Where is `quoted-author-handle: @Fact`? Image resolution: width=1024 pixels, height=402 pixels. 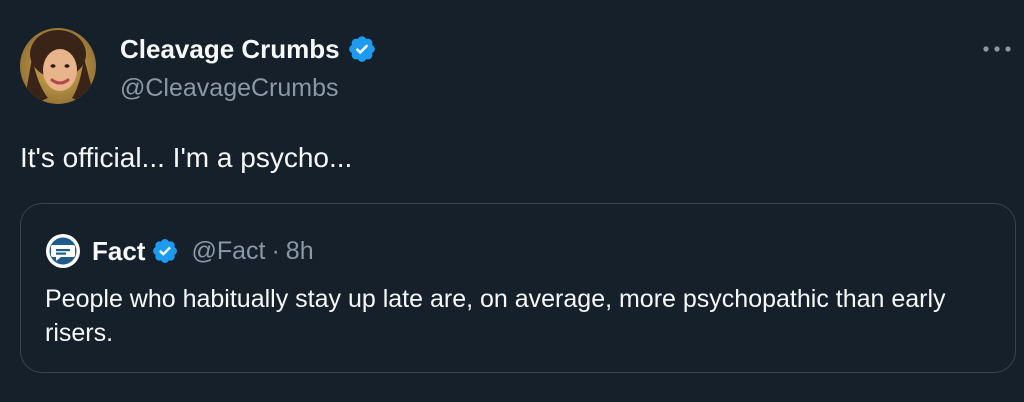
quoted-author-handle: @Fact is located at coordinates (228, 251).